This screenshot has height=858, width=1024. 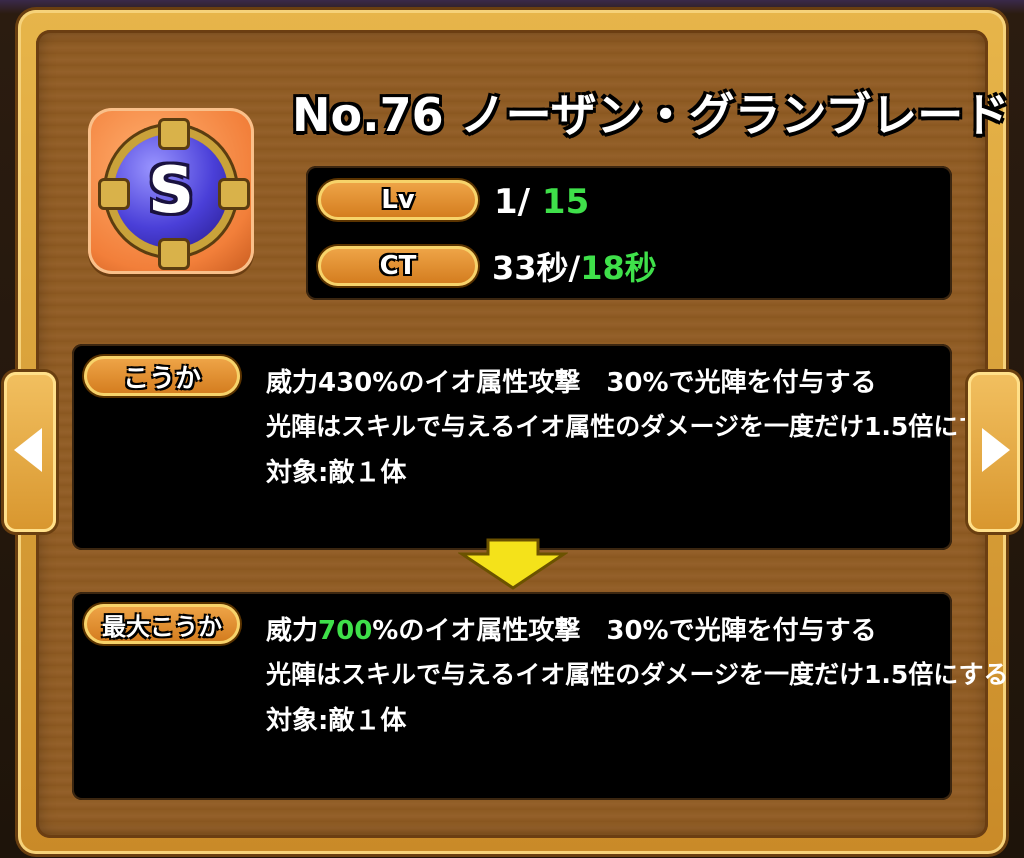 I want to click on ct-current: 33秒/, so click(x=536, y=268).